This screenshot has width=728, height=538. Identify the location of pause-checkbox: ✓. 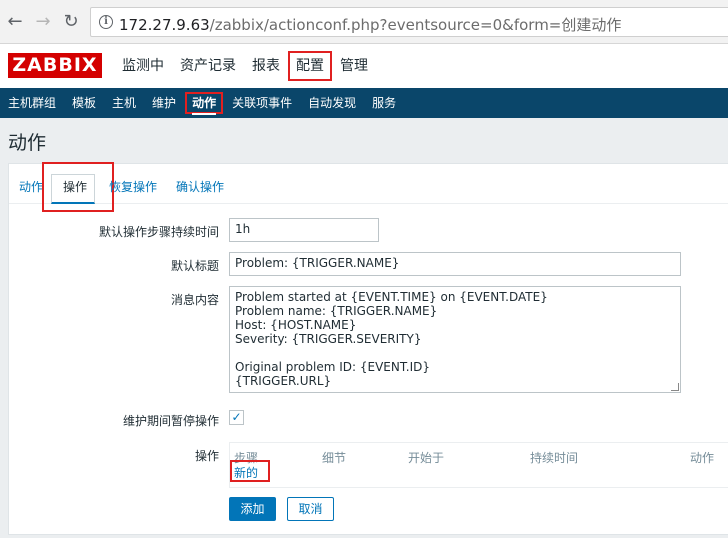
(236, 417).